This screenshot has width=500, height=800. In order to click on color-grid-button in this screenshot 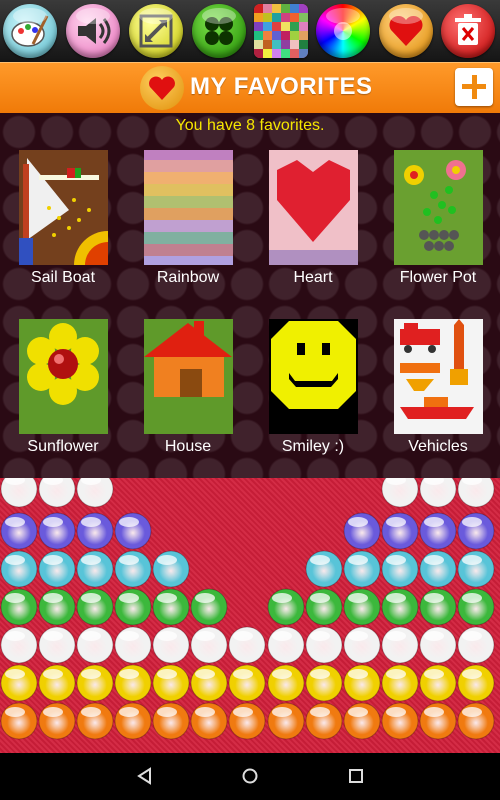, I will do `click(281, 31)`.